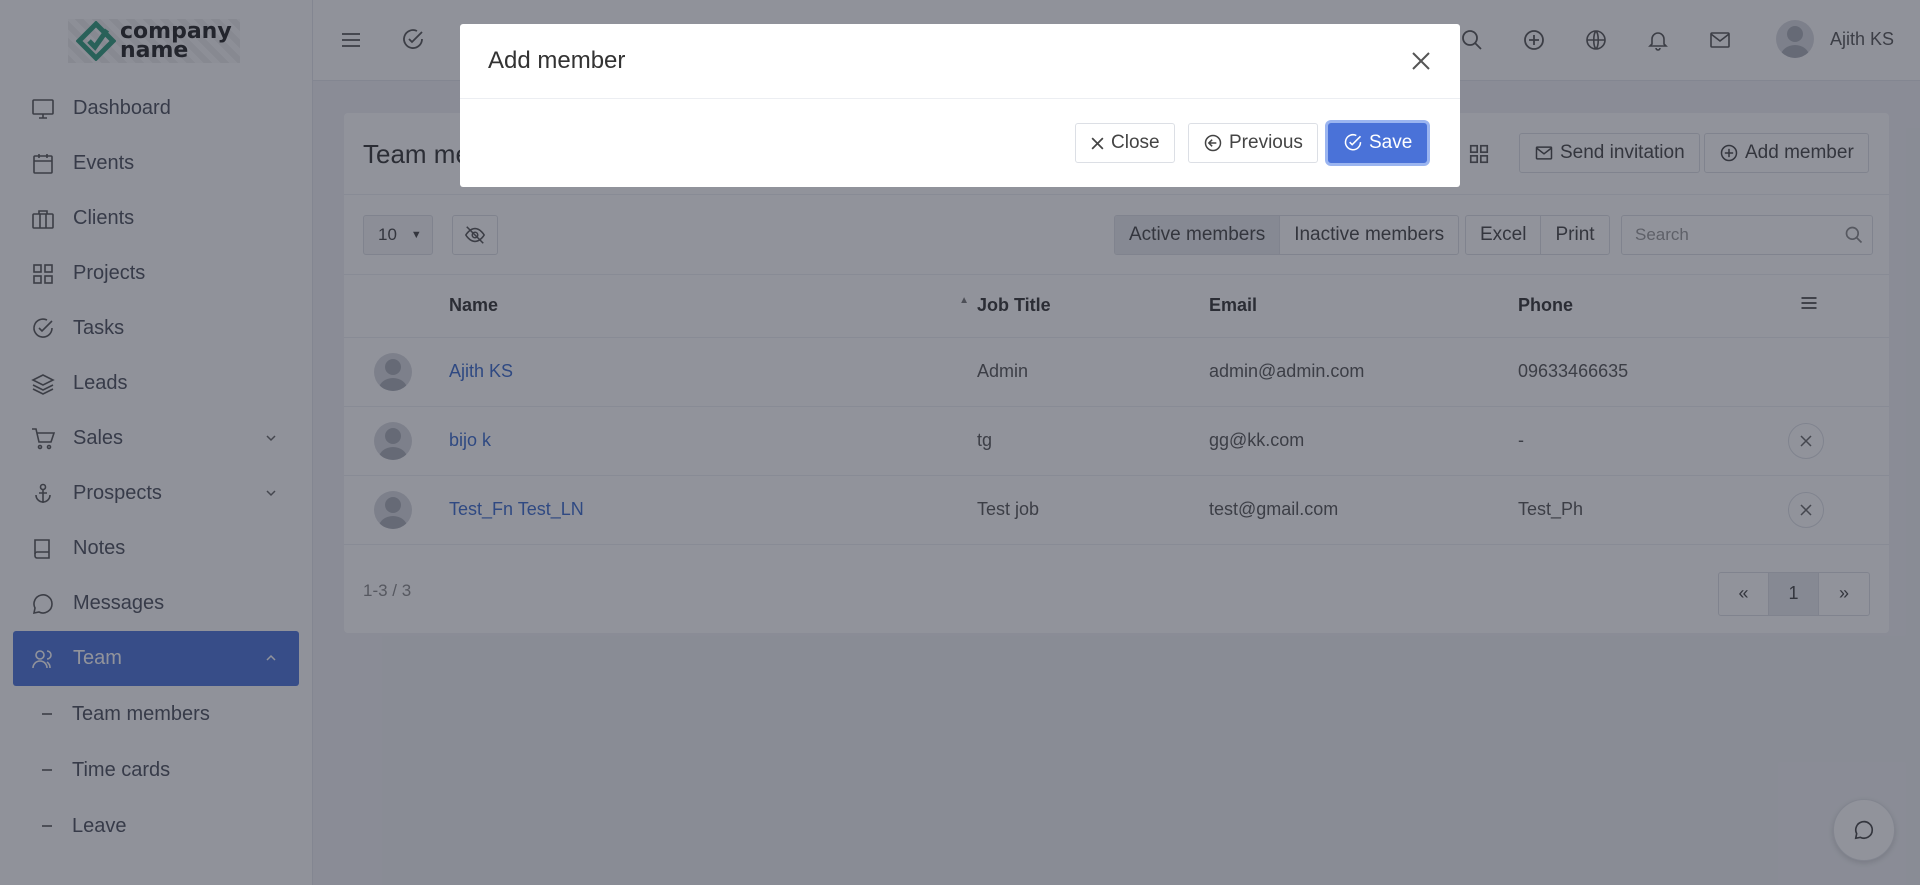 Image resolution: width=1920 pixels, height=885 pixels. I want to click on check-circle-icon, so click(1353, 142).